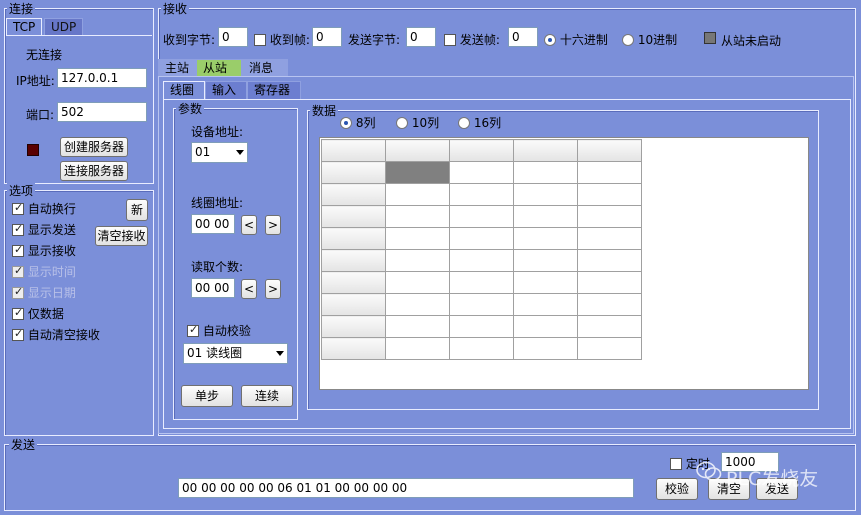 The width and height of the screenshot is (861, 515). I want to click on coil-addr-next-button: >, so click(273, 225).